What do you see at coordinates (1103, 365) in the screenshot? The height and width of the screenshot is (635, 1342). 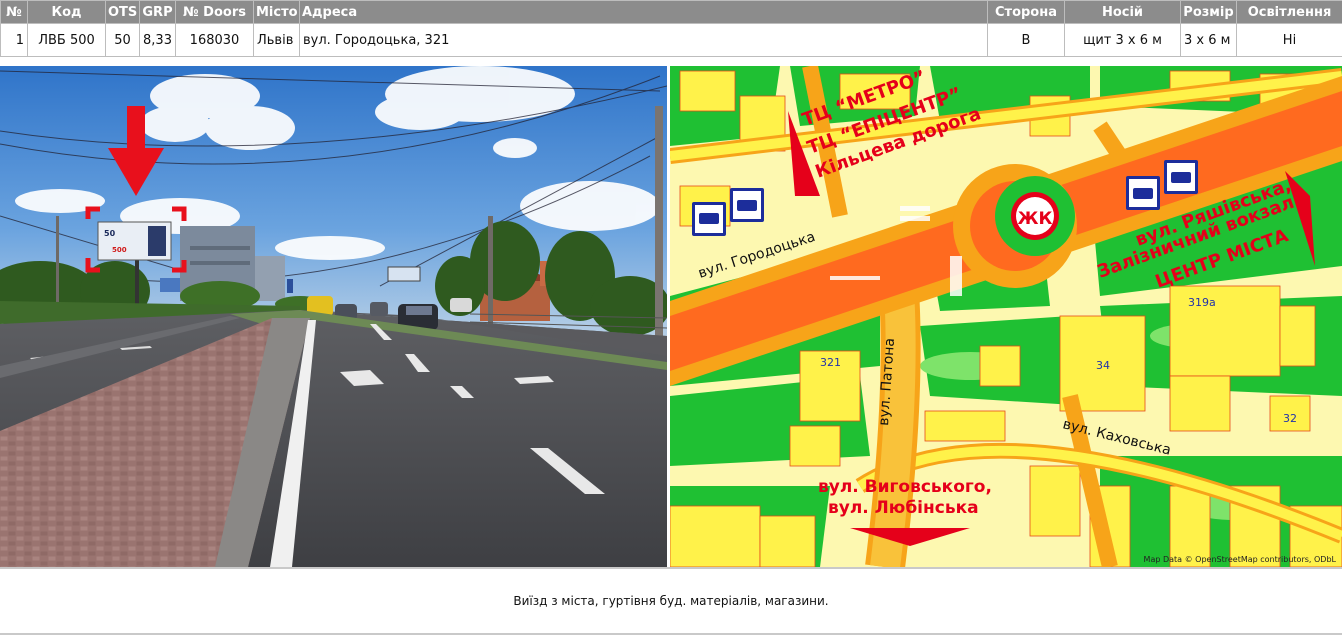 I see `label-34: 34` at bounding box center [1103, 365].